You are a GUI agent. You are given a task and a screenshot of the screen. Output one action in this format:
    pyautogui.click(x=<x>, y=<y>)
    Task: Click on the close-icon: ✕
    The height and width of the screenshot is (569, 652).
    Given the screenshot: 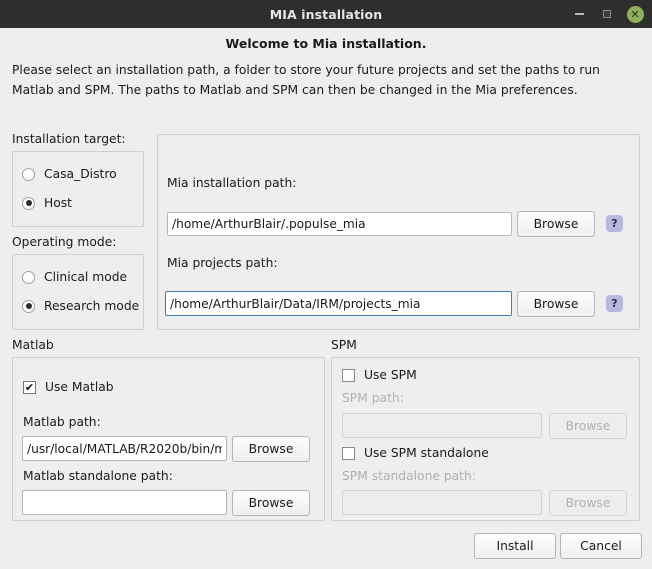 What is the action you would take?
    pyautogui.click(x=635, y=14)
    